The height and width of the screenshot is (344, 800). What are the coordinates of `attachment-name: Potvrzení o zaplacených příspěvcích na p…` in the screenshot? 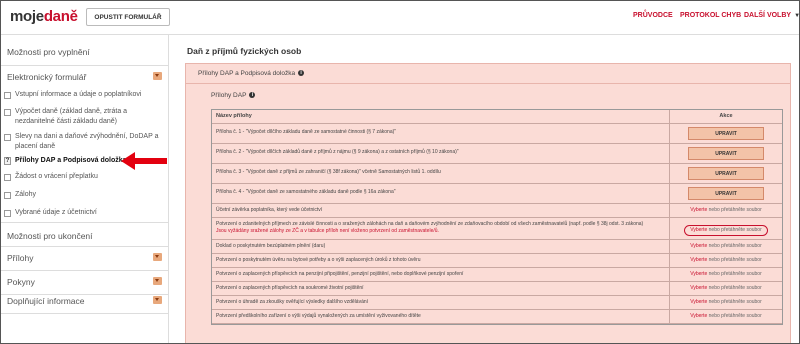 It's located at (441, 274).